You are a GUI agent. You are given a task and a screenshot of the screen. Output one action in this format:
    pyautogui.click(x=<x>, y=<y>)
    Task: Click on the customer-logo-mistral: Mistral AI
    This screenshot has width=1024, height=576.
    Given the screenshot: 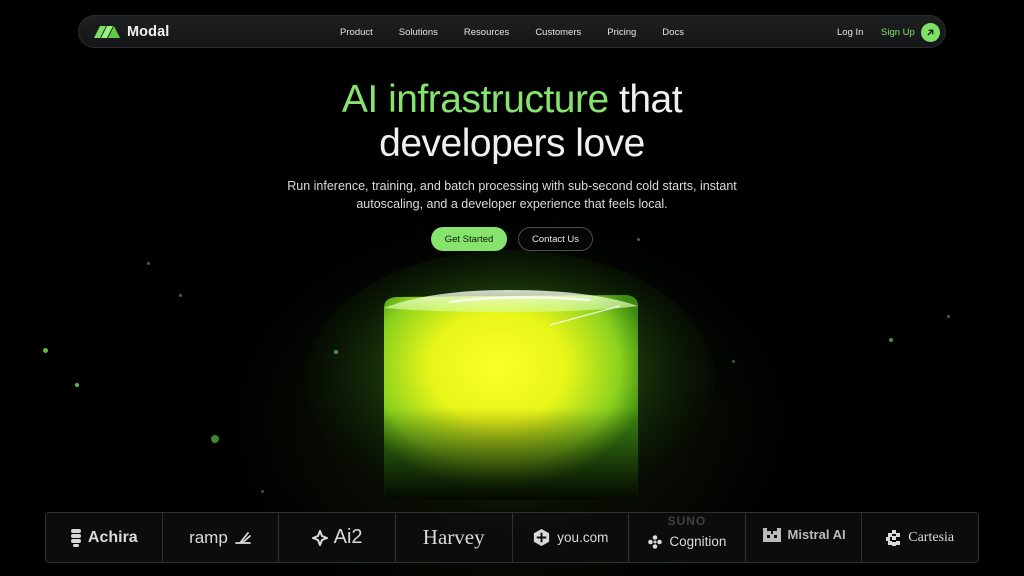 What is the action you would take?
    pyautogui.click(x=804, y=537)
    